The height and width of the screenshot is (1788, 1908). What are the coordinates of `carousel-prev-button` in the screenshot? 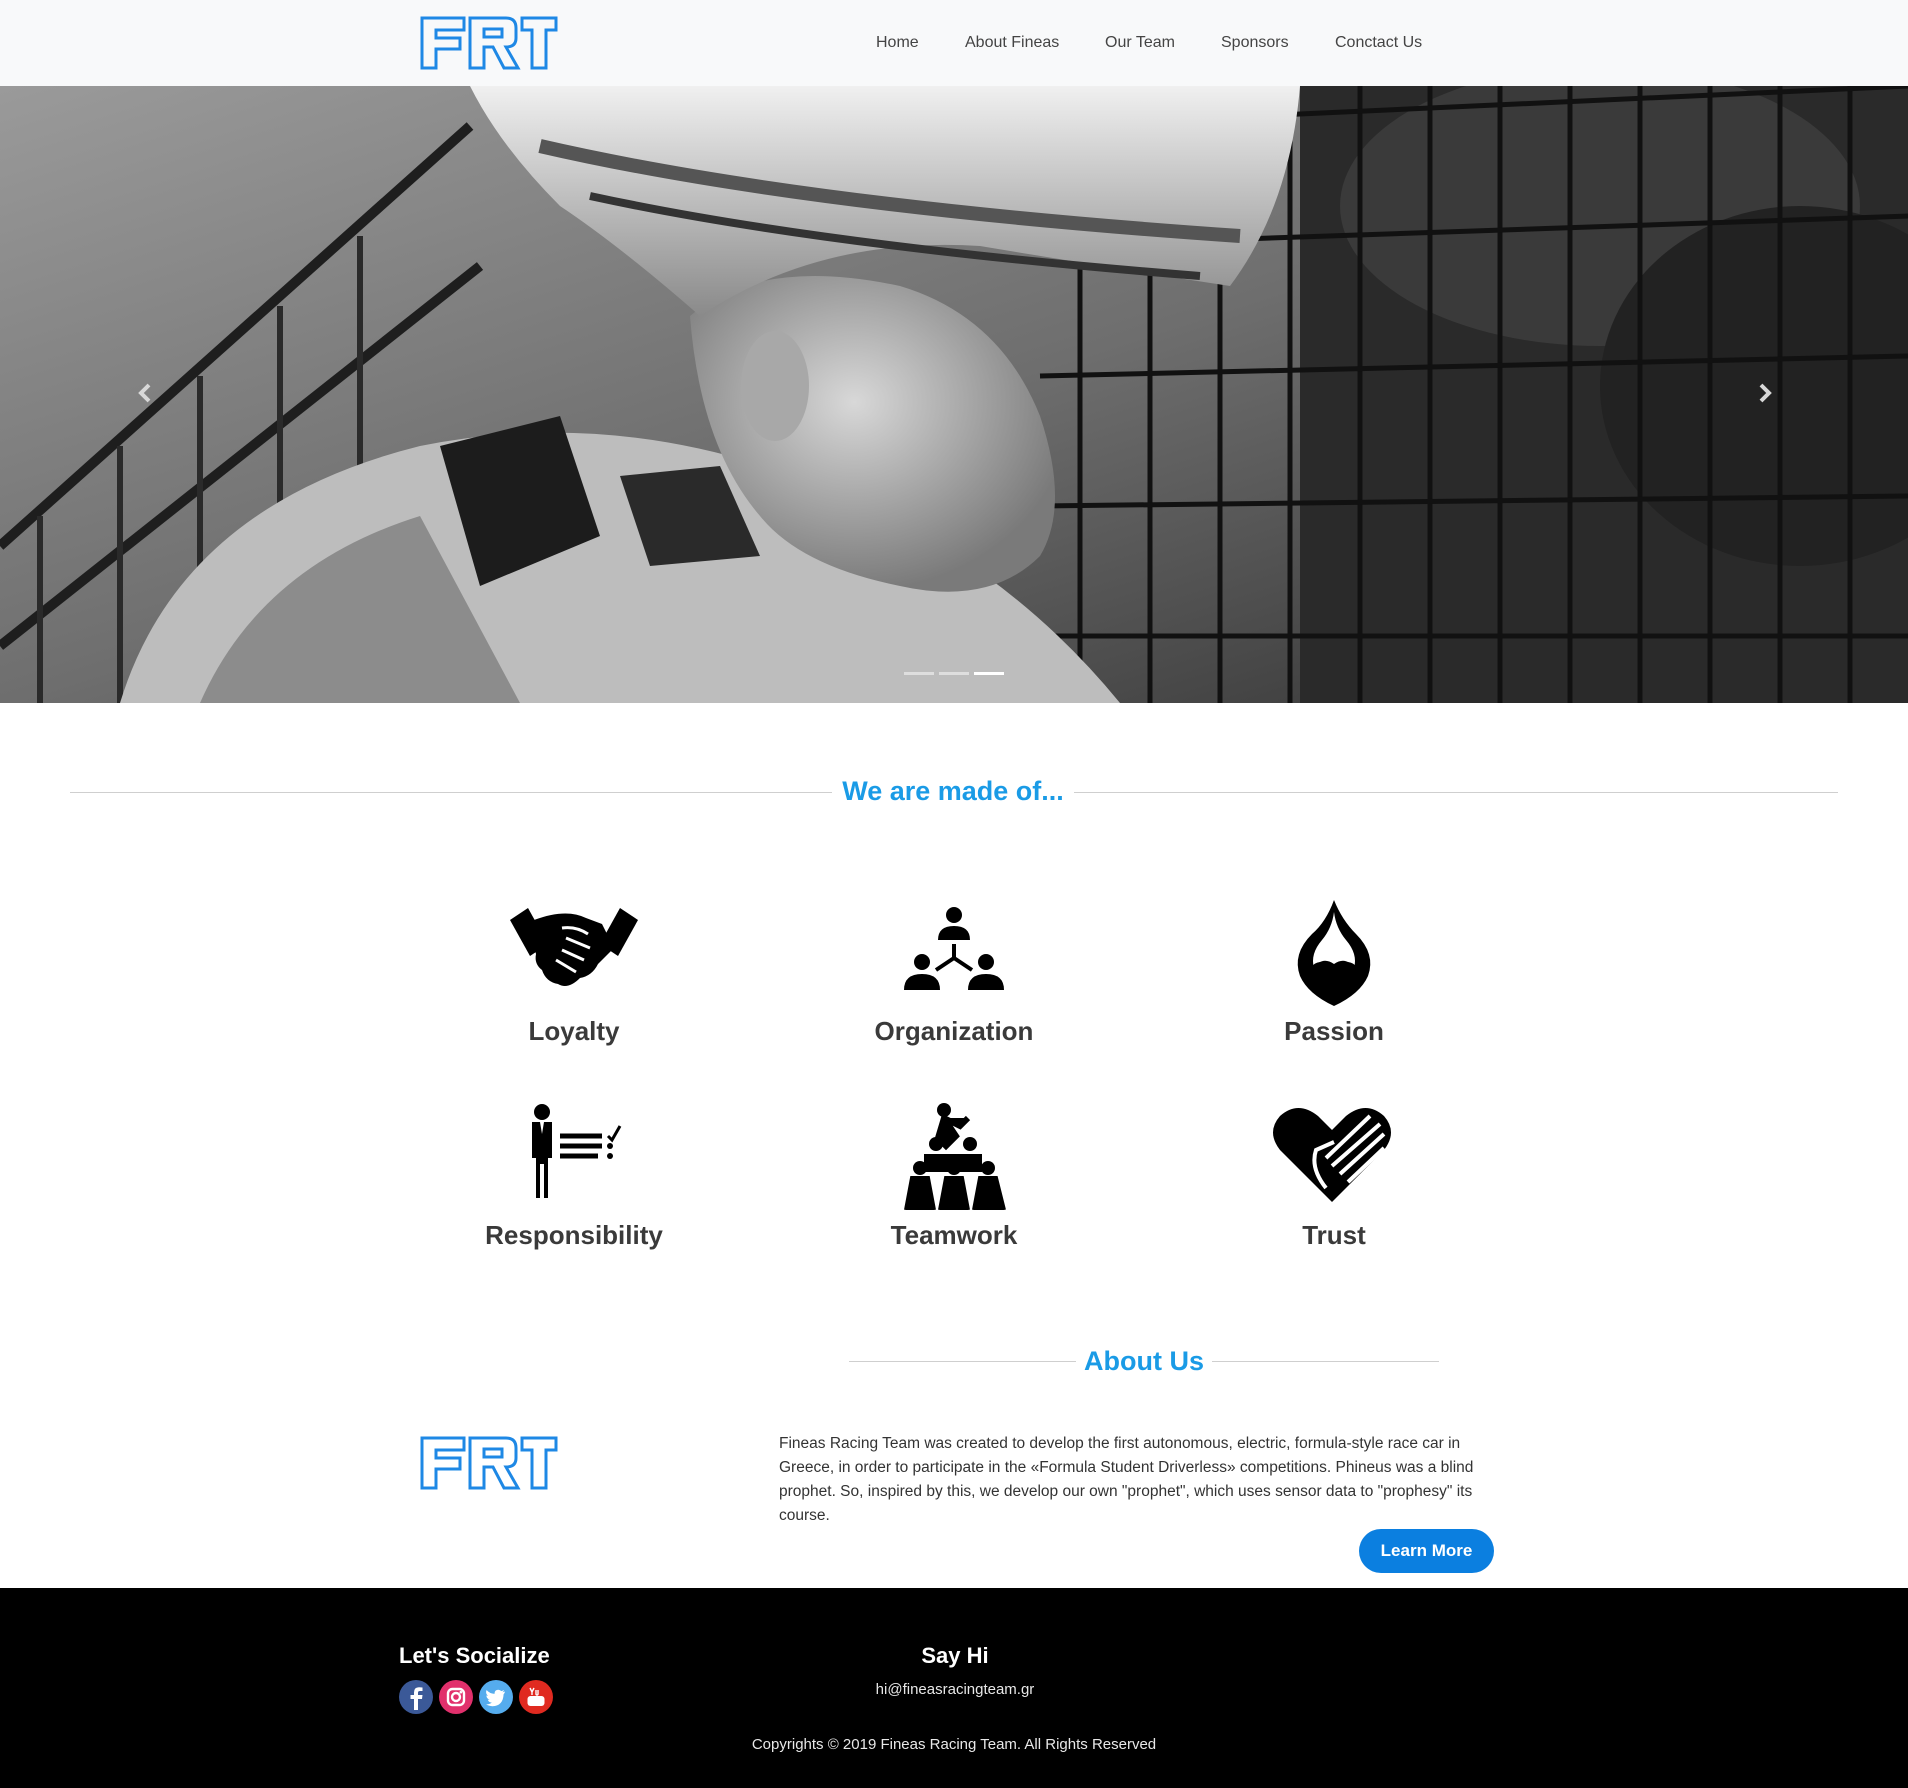 It's located at (145, 393).